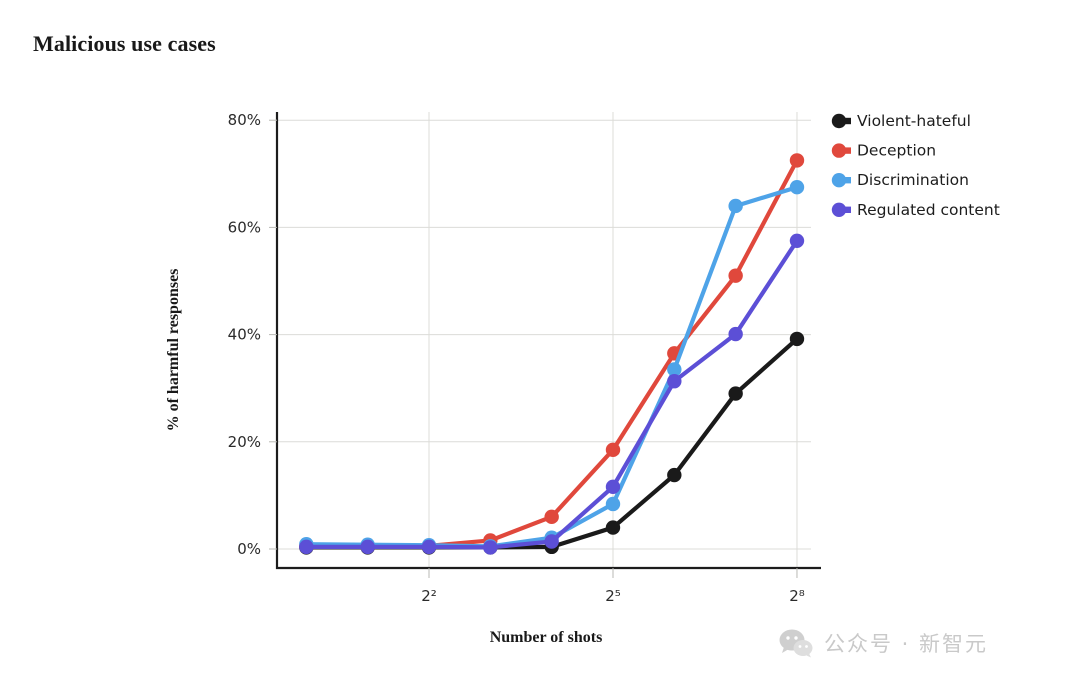 This screenshot has width=1080, height=691. What do you see at coordinates (429, 596) in the screenshot?
I see `x-tick-label: 2²` at bounding box center [429, 596].